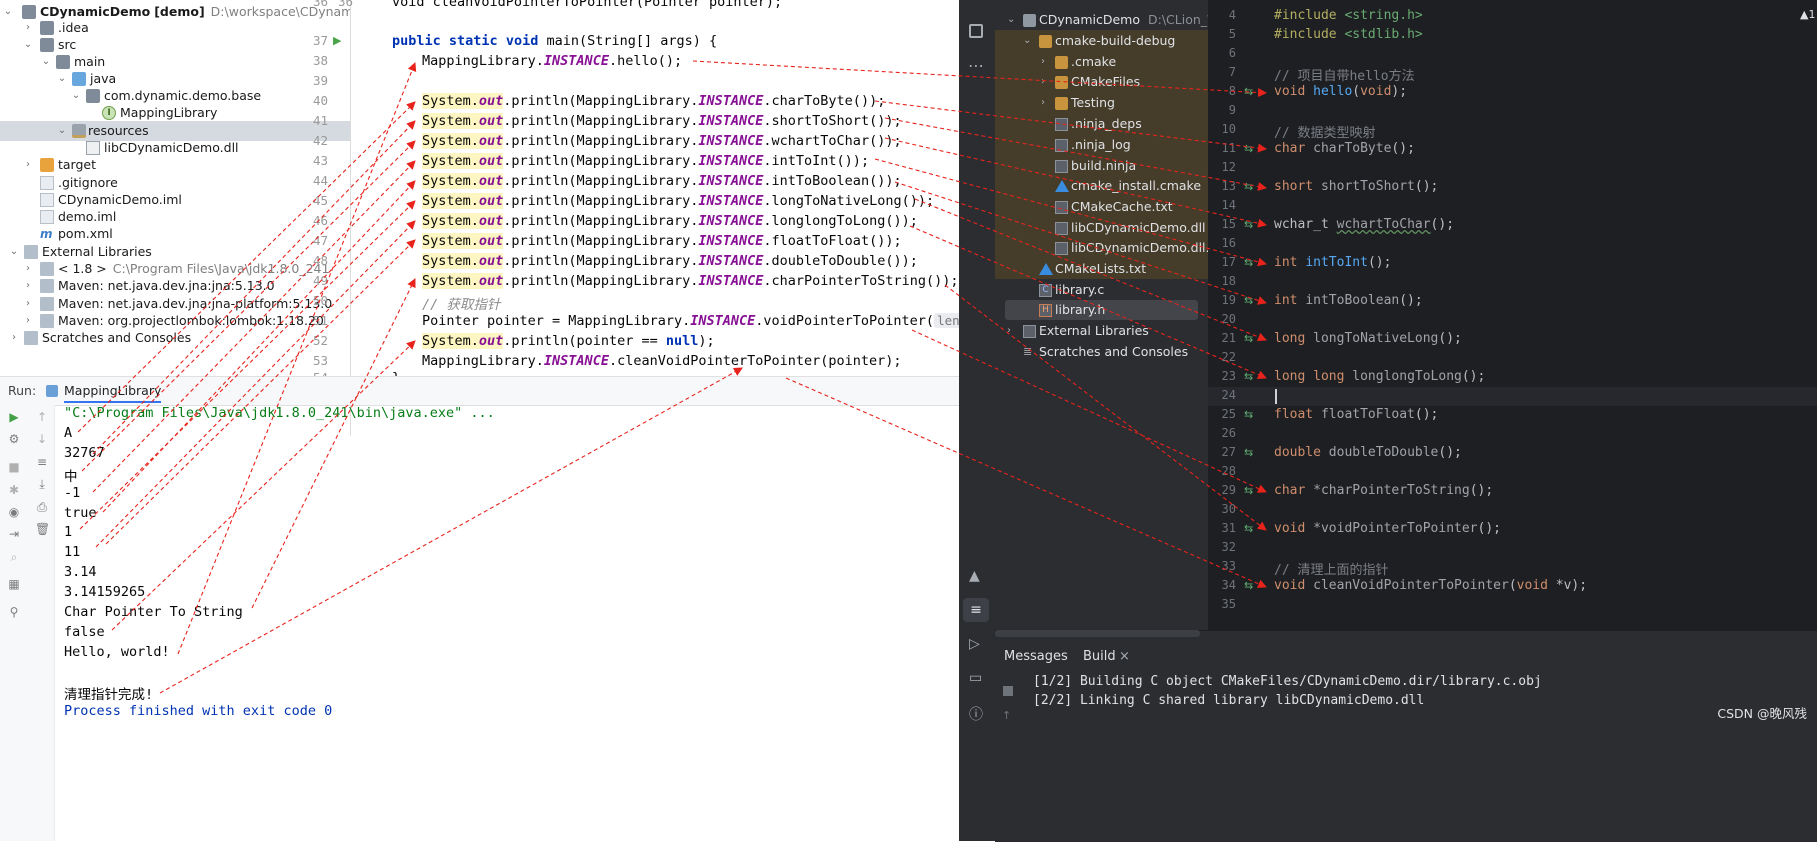 Image resolution: width=1817 pixels, height=842 pixels. I want to click on pin-icon: ⚲, so click(14, 612).